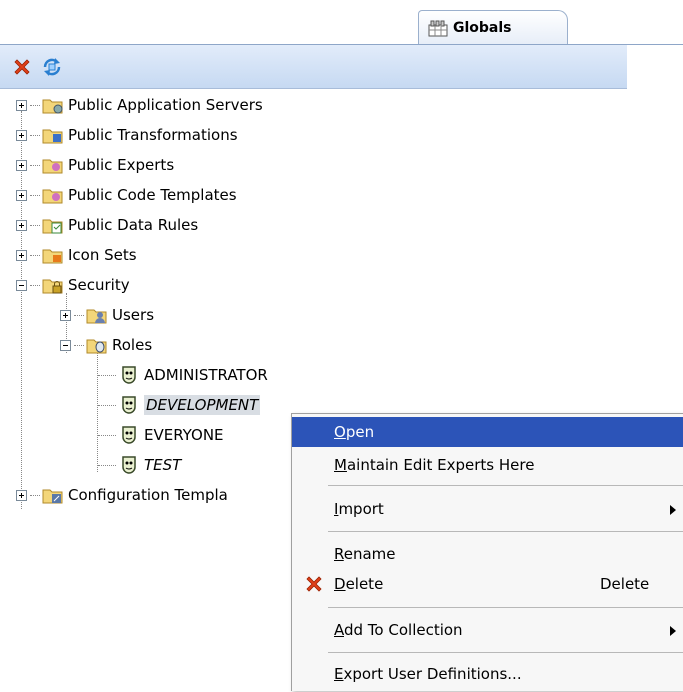 The width and height of the screenshot is (683, 692). What do you see at coordinates (487, 509) in the screenshot?
I see `menu-item-import: Import` at bounding box center [487, 509].